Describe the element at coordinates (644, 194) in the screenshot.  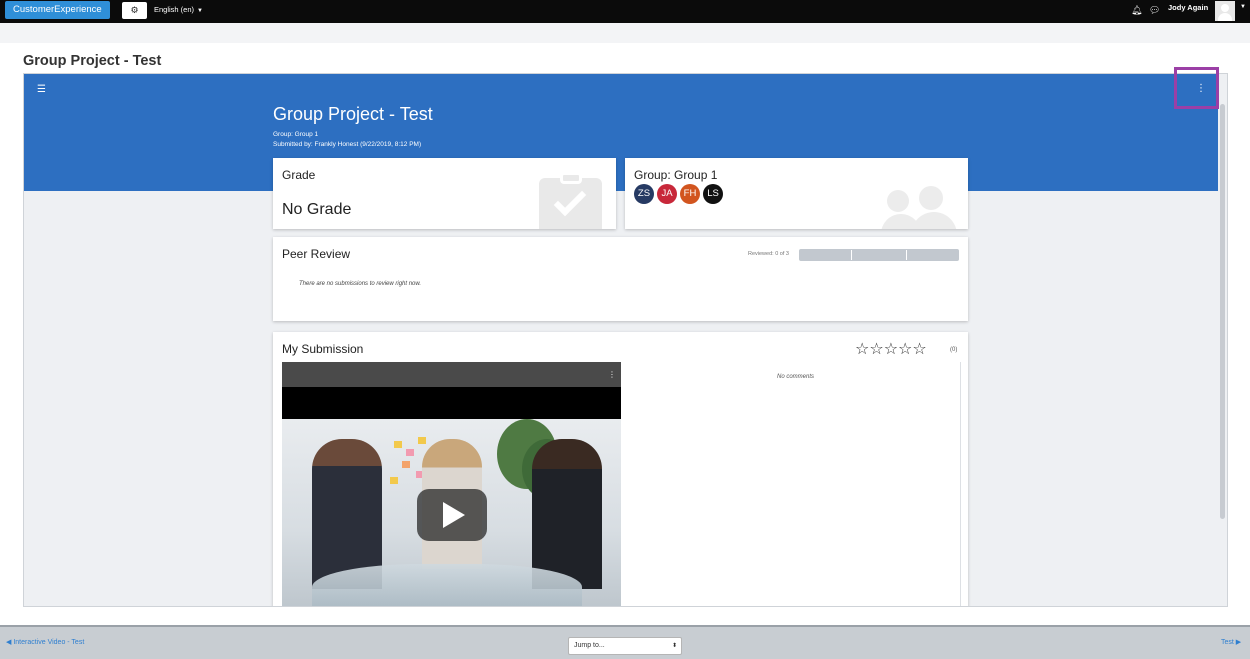
I see `member-avatar: ZS` at that location.